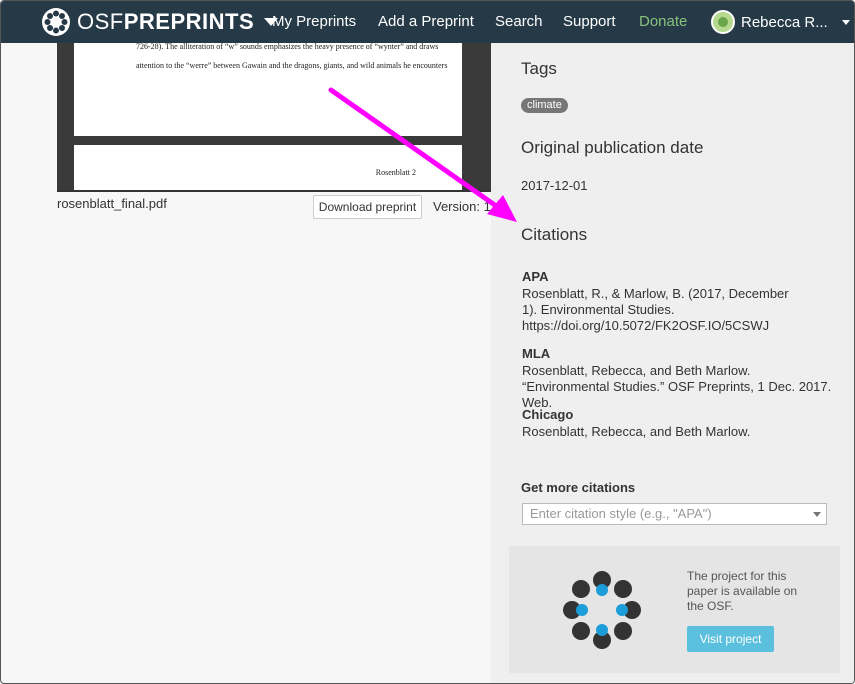 Image resolution: width=855 pixels, height=684 pixels. What do you see at coordinates (395, 172) in the screenshot?
I see `pdf-page-header: Rosenblatt 2` at bounding box center [395, 172].